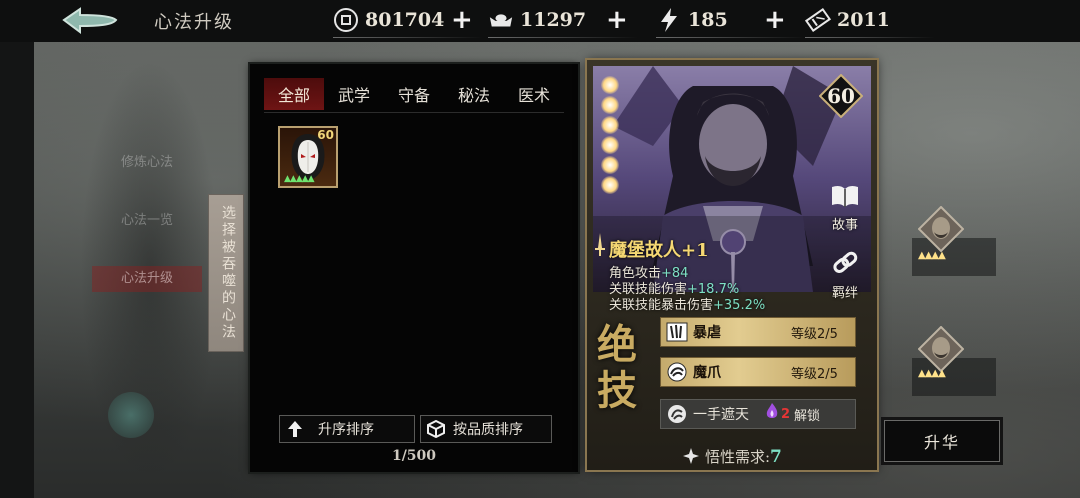 The image size is (1080, 498). Describe the element at coordinates (707, 333) in the screenshot. I see `skill-name: 暴虐` at that location.